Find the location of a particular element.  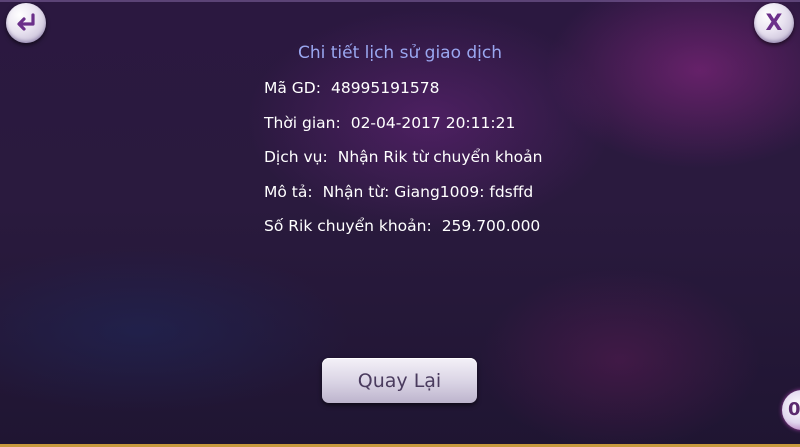

corner-badge-label: 0 is located at coordinates (794, 409).